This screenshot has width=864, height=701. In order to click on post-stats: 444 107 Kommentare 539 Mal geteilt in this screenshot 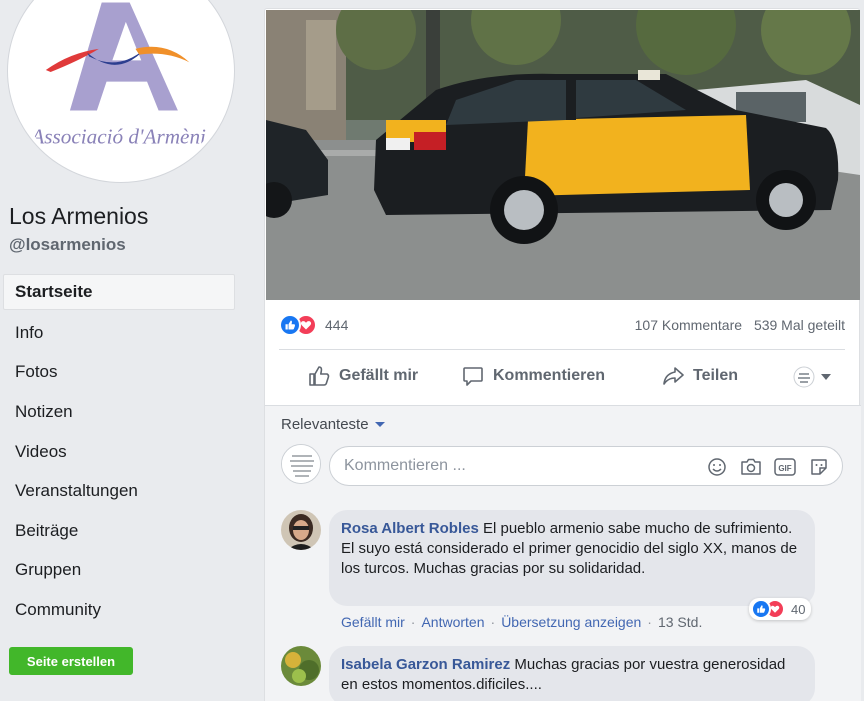, I will do `click(562, 325)`.